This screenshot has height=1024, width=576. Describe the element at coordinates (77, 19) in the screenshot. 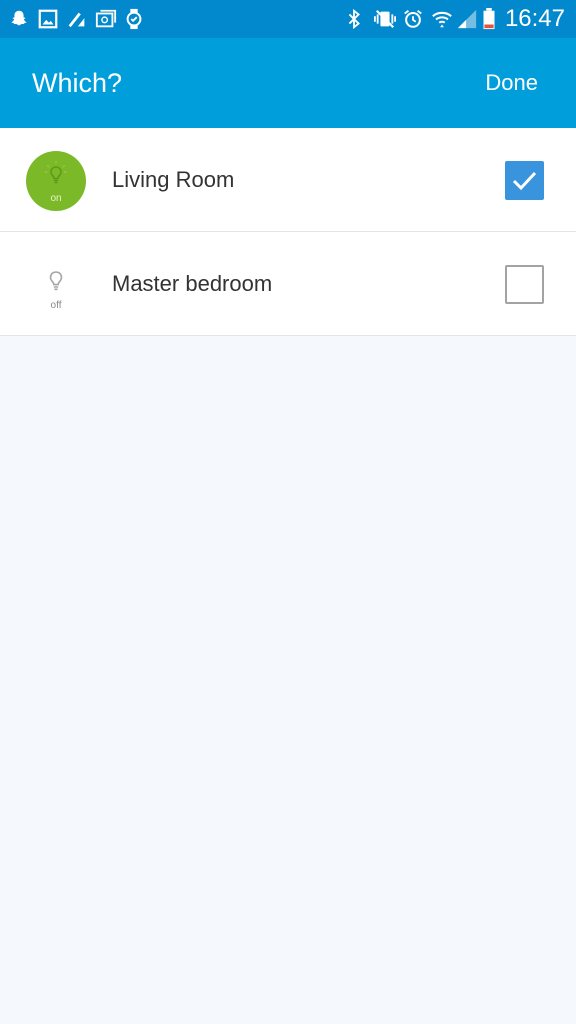

I see `signal-alt-icon` at that location.